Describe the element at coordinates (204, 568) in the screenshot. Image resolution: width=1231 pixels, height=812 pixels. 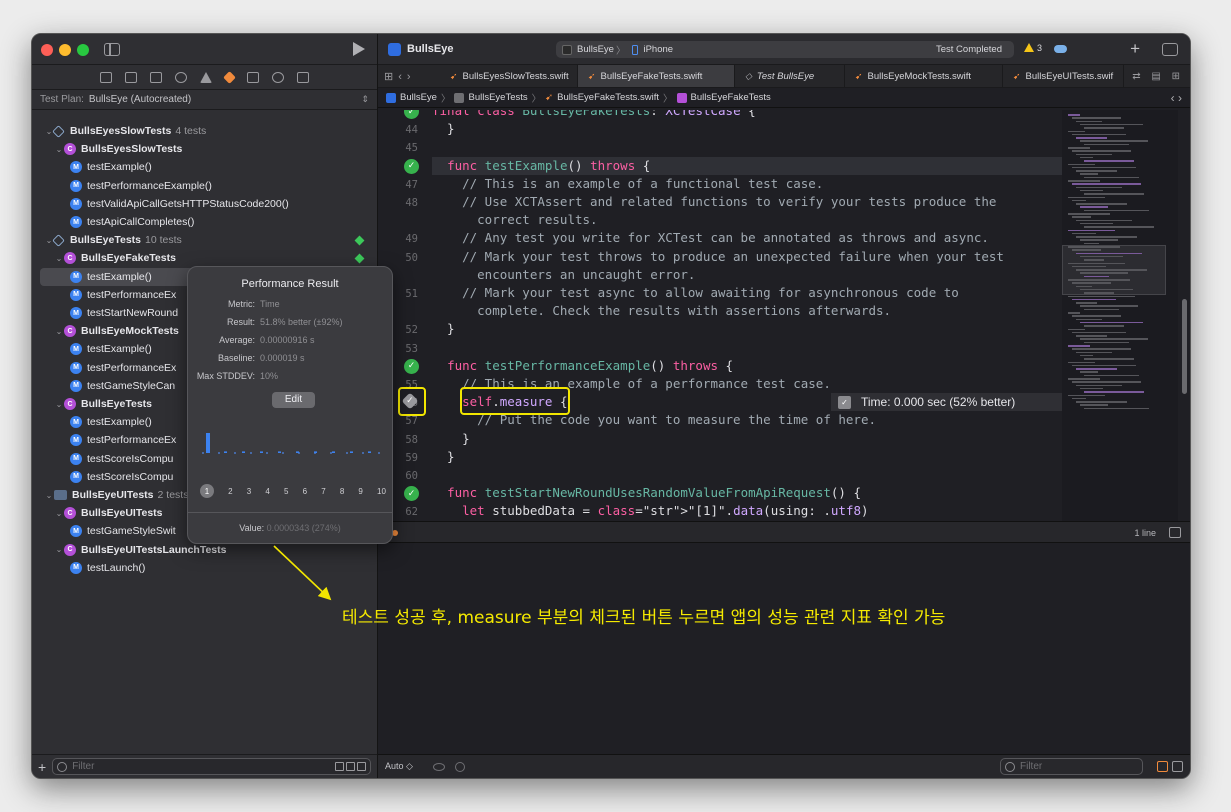
I see `test-method-row: MtestLaunch()` at that location.